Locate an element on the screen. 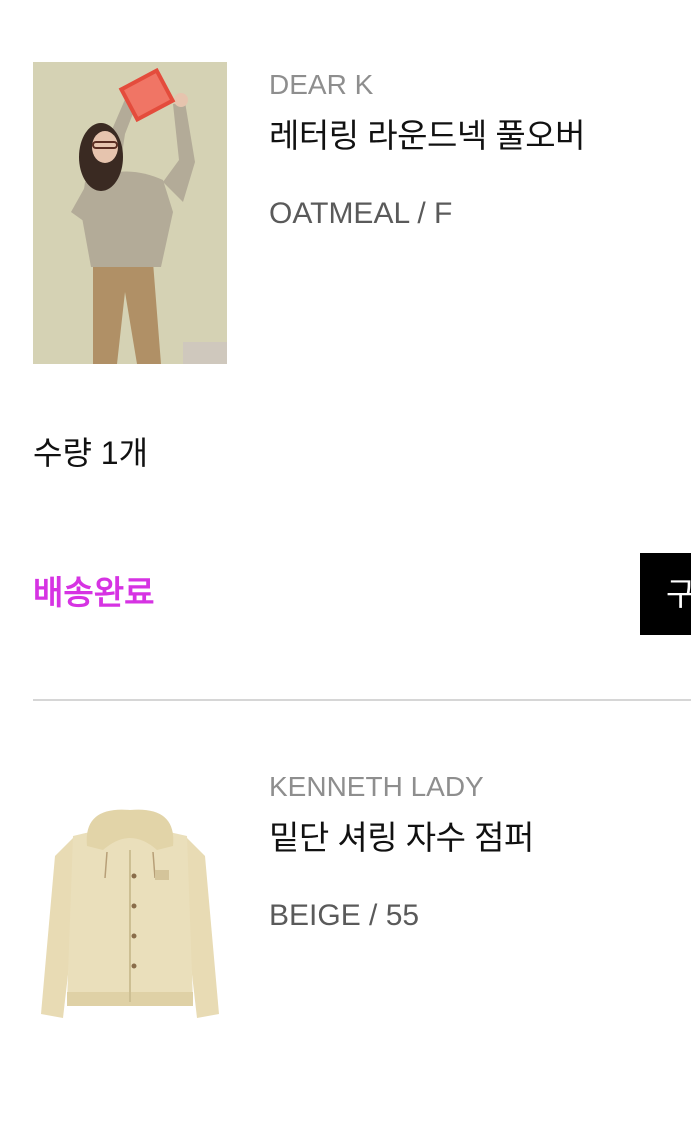 This screenshot has width=691, height=1122. product-image-pullover is located at coordinates (130, 213).